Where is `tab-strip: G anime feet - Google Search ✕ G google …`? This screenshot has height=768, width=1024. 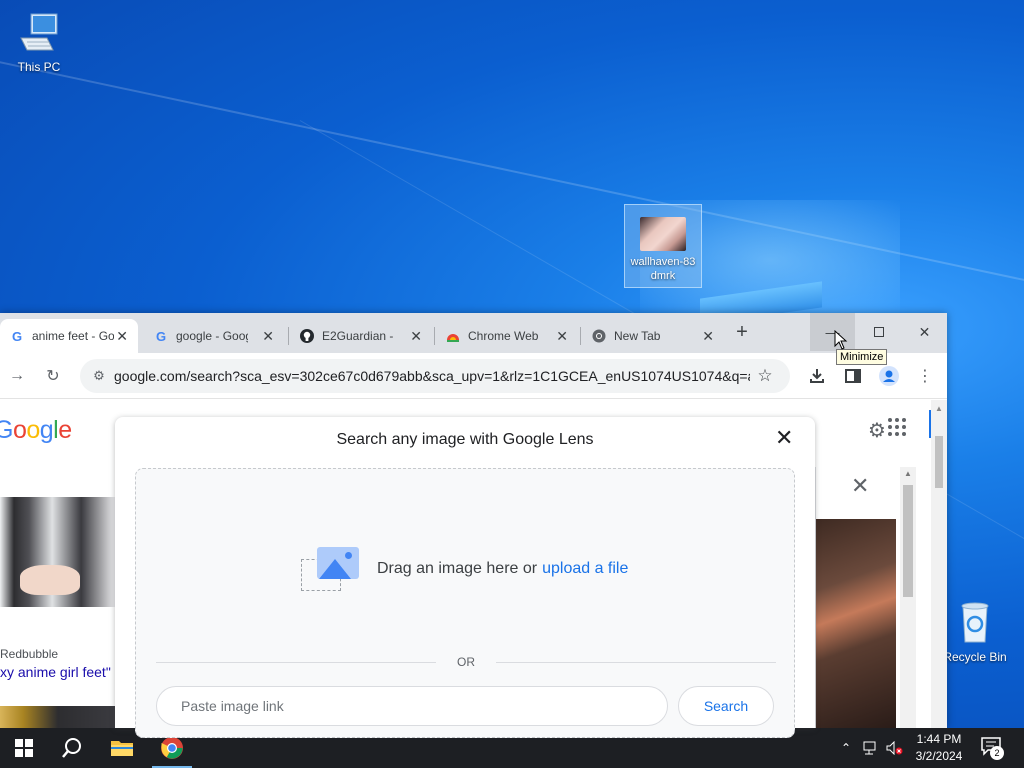 tab-strip: G anime feet - Google Search ✕ G google … is located at coordinates (473, 333).